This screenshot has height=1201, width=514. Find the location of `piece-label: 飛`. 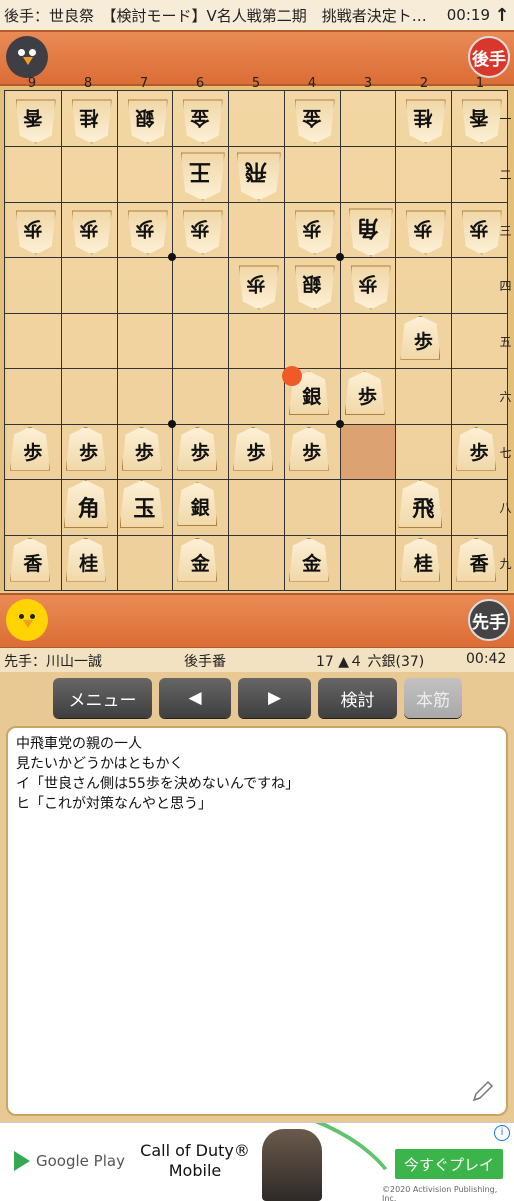

piece-label: 飛 is located at coordinates (423, 508).